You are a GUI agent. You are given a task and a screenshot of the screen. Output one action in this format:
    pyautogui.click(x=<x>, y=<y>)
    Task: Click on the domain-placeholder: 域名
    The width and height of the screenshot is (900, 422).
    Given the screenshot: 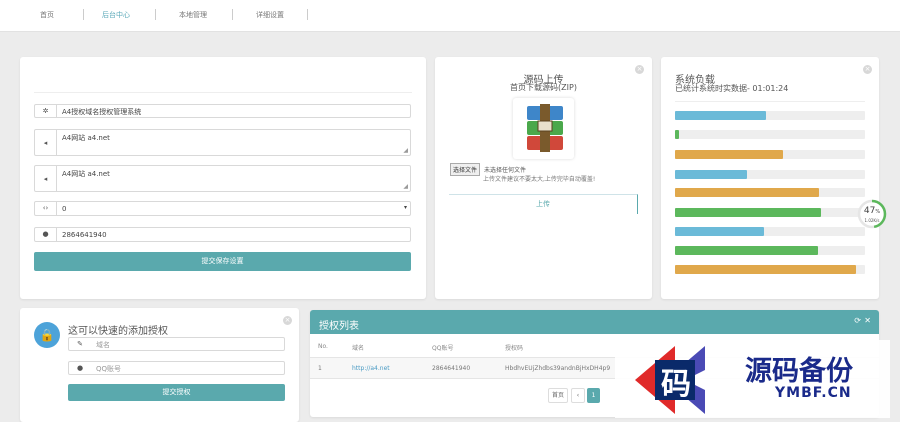 What is the action you would take?
    pyautogui.click(x=103, y=345)
    